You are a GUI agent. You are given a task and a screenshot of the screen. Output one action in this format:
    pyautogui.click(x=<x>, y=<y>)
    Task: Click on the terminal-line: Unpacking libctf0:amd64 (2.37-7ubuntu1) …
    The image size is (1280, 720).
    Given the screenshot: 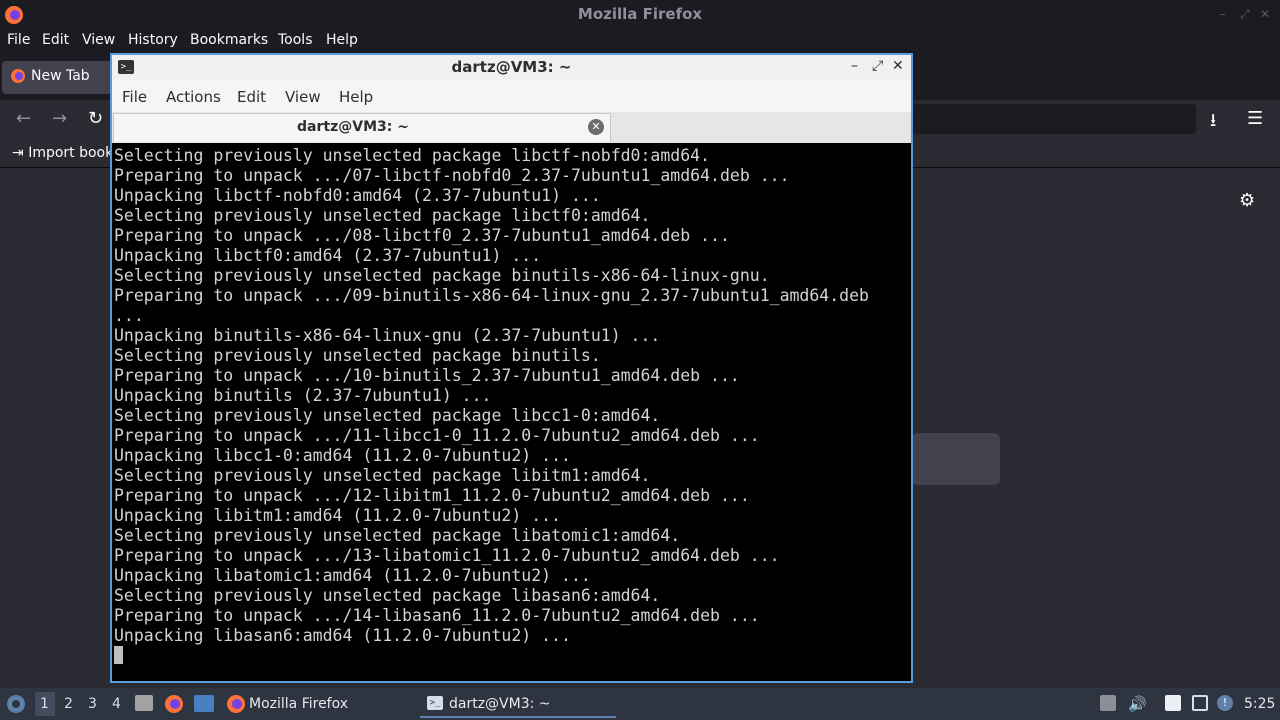 What is the action you would take?
    pyautogui.click(x=328, y=255)
    